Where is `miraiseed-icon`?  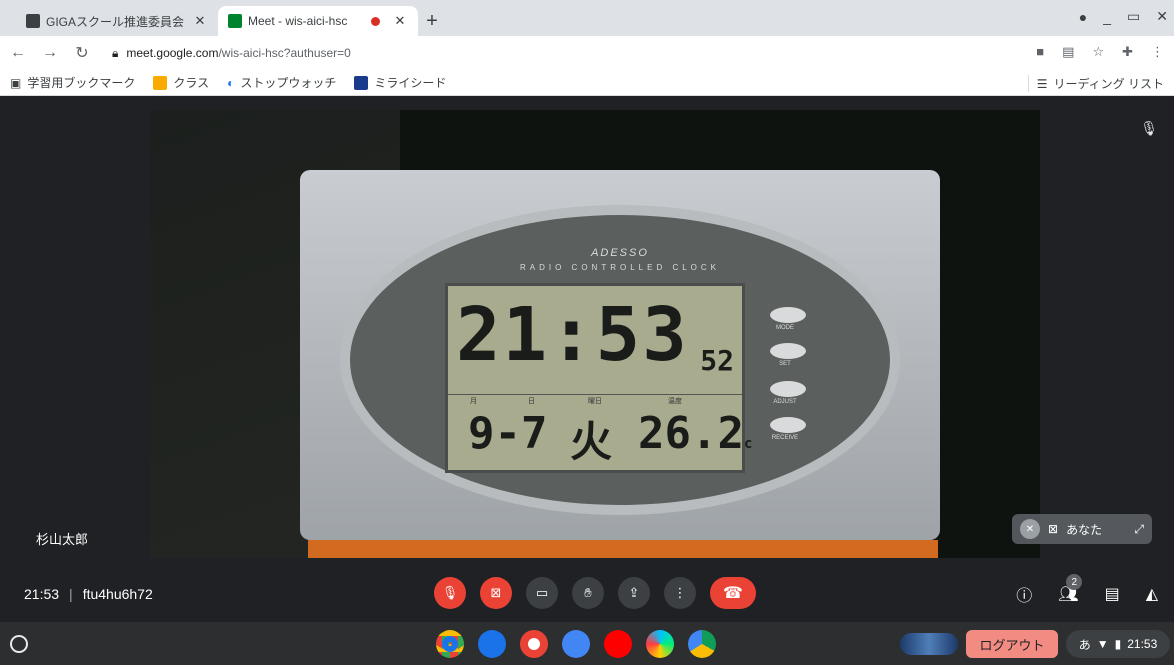
miraiseed-icon is located at coordinates (361, 82).